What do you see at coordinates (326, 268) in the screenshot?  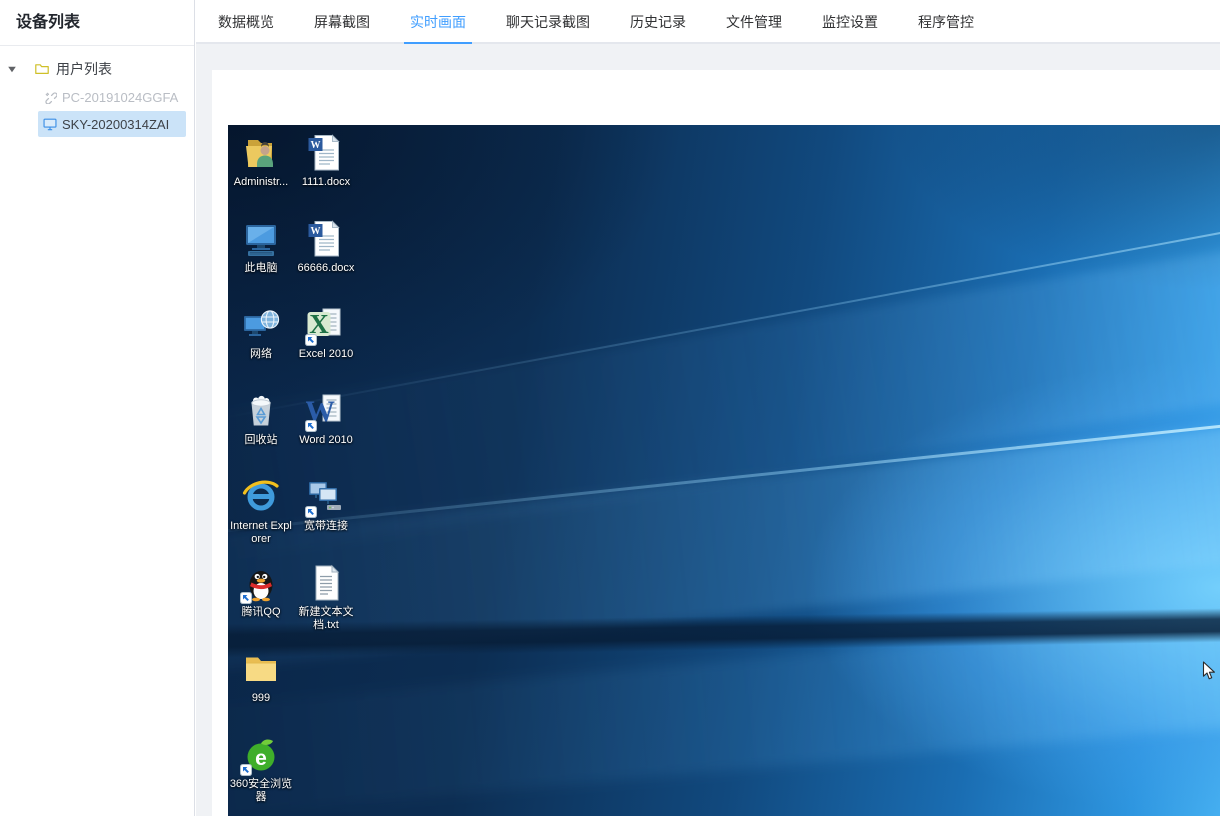 I see `desktop-icon-label: 66666.docx` at bounding box center [326, 268].